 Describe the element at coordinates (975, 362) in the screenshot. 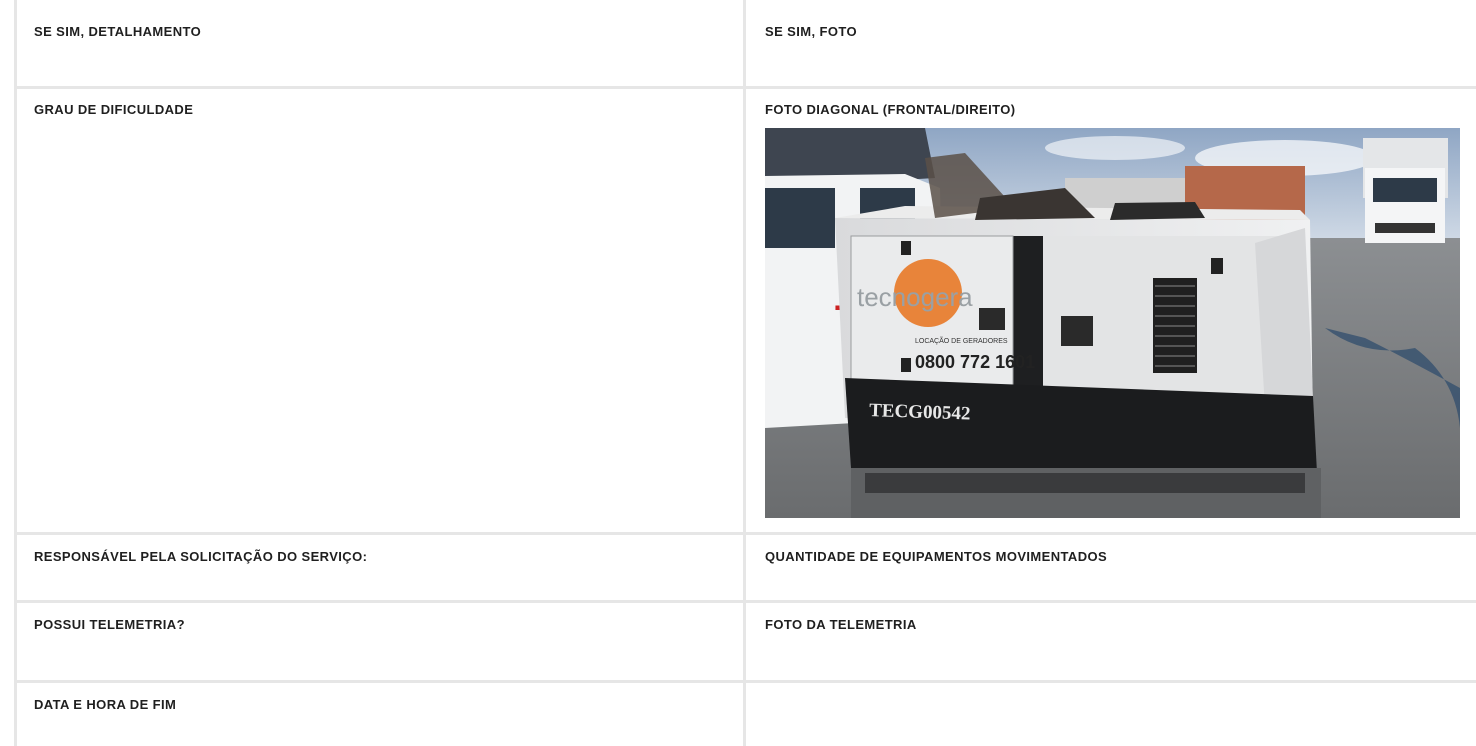

I see `generator-phone-text: 0800 772 1601` at that location.